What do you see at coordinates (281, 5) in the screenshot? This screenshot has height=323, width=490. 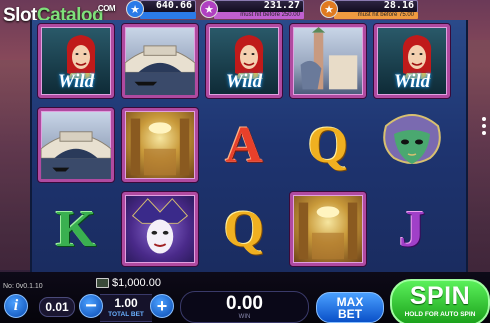 I see `jackpot-value: 231.27` at bounding box center [281, 5].